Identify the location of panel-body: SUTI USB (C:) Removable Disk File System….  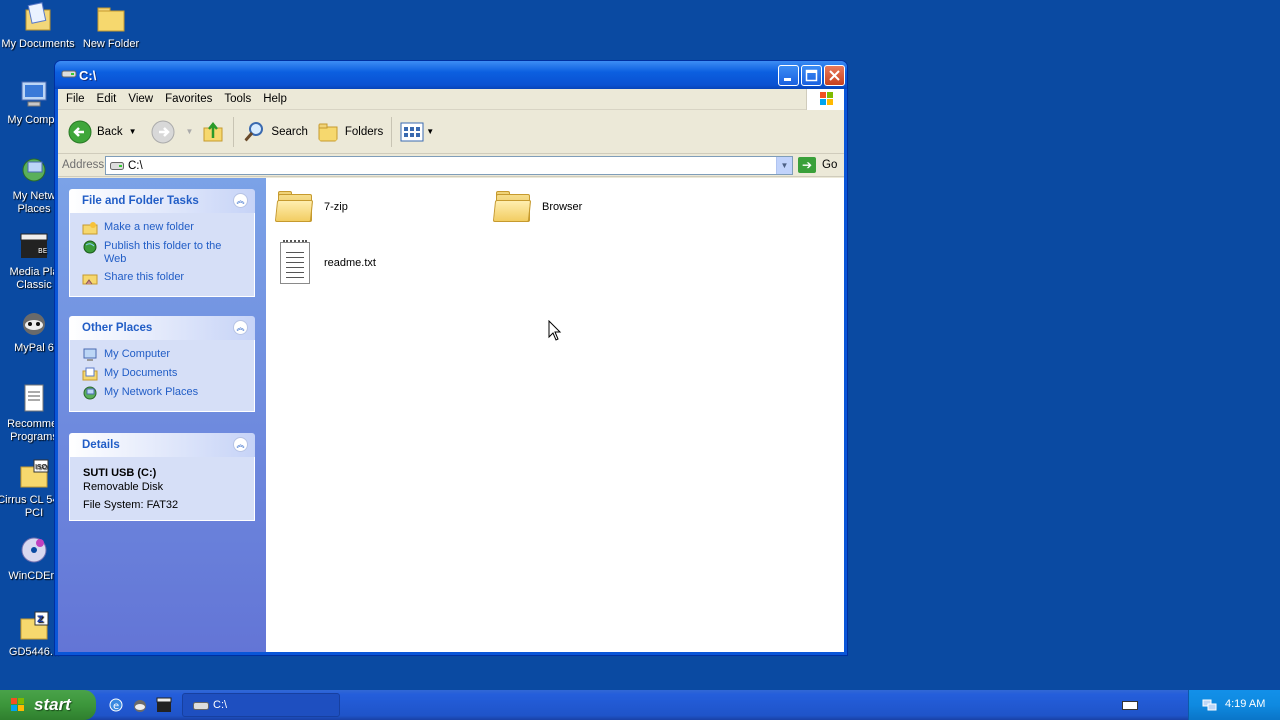
(162, 489).